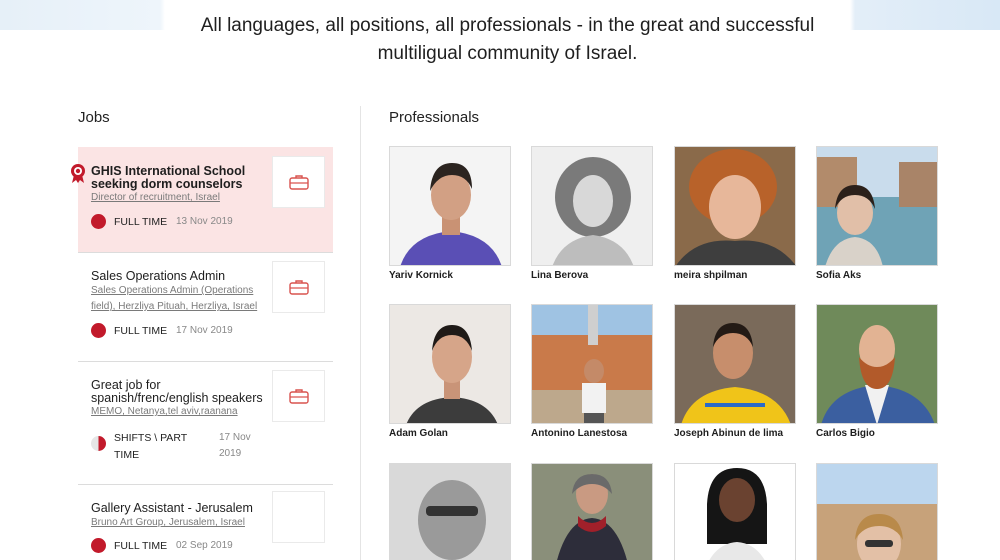  What do you see at coordinates (181, 508) in the screenshot?
I see `job-title: Gallery Assistant - Jerusalem` at bounding box center [181, 508].